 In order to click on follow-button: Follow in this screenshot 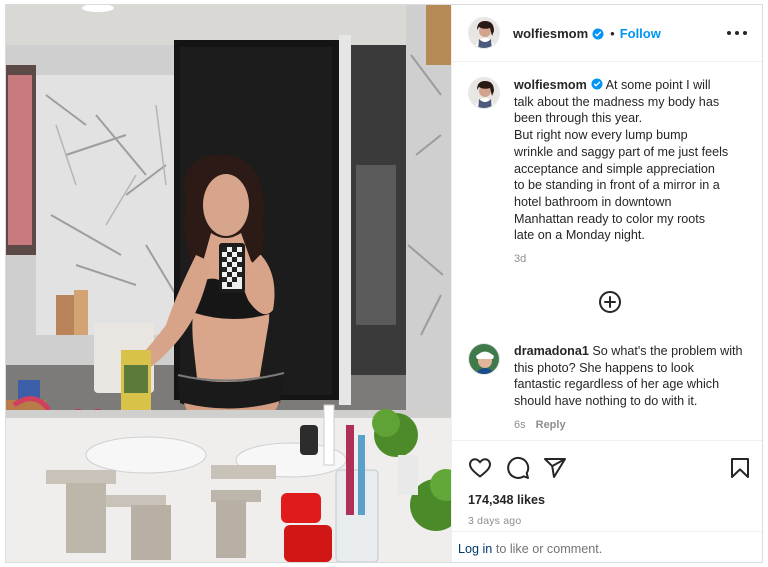, I will do `click(640, 33)`.